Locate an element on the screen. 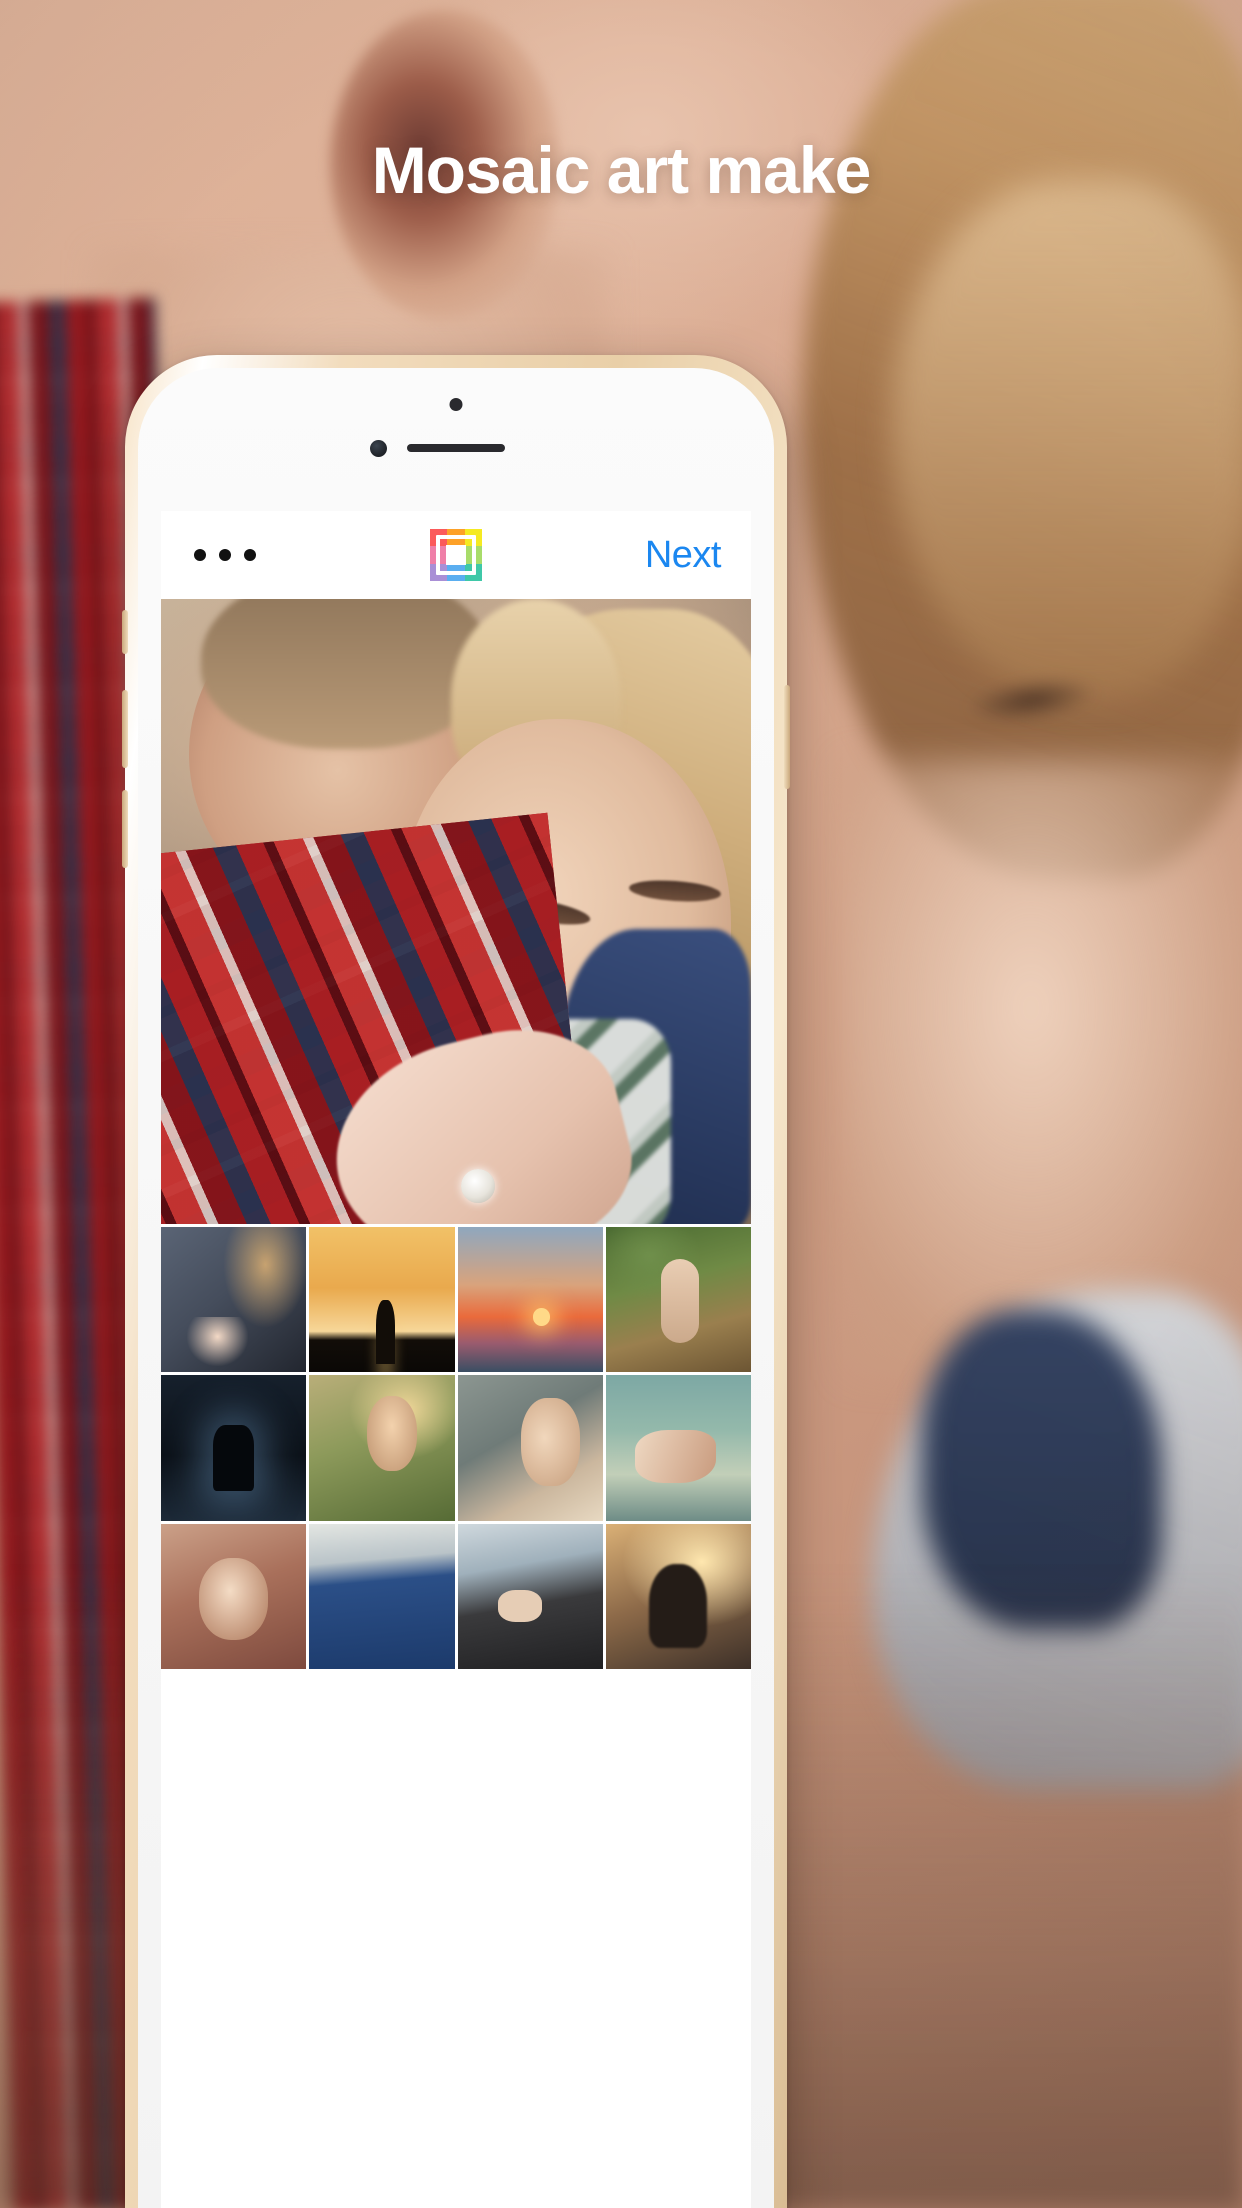 The width and height of the screenshot is (1242, 2208). selected-photo-preview is located at coordinates (456, 911).